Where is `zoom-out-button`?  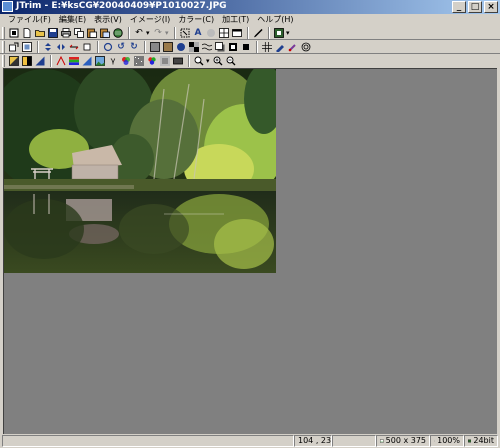 zoom-out-button is located at coordinates (231, 61).